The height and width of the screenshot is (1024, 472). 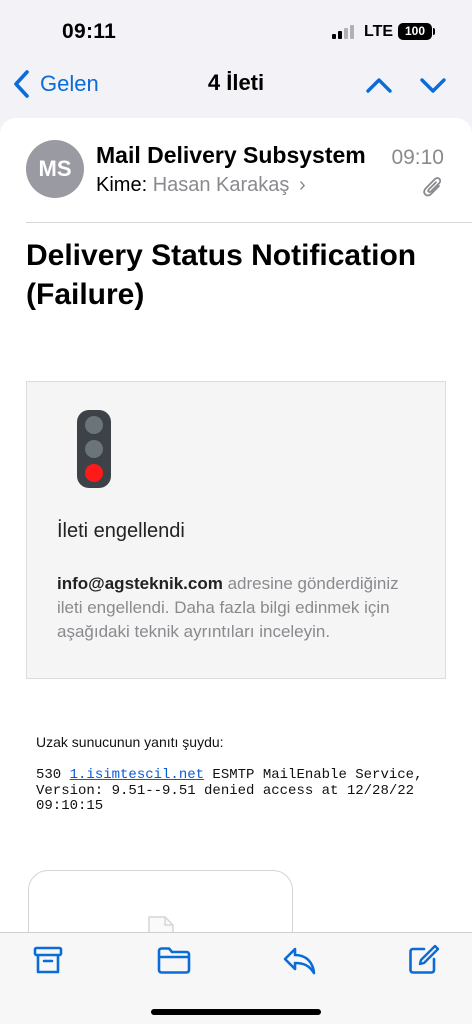 What do you see at coordinates (236, 1012) in the screenshot?
I see `home-indicator` at bounding box center [236, 1012].